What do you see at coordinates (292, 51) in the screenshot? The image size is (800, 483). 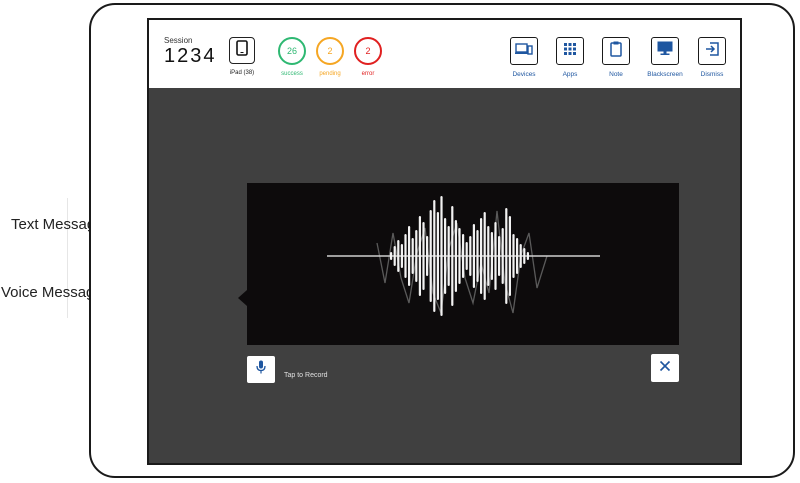 I see `success-count-badge: 26` at bounding box center [292, 51].